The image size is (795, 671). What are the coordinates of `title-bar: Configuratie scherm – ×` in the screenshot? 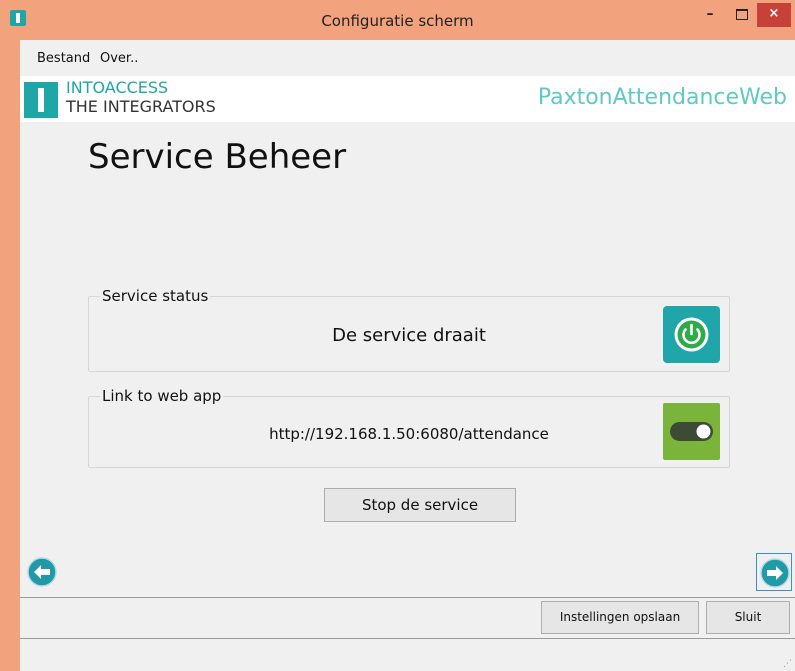 It's located at (397, 20).